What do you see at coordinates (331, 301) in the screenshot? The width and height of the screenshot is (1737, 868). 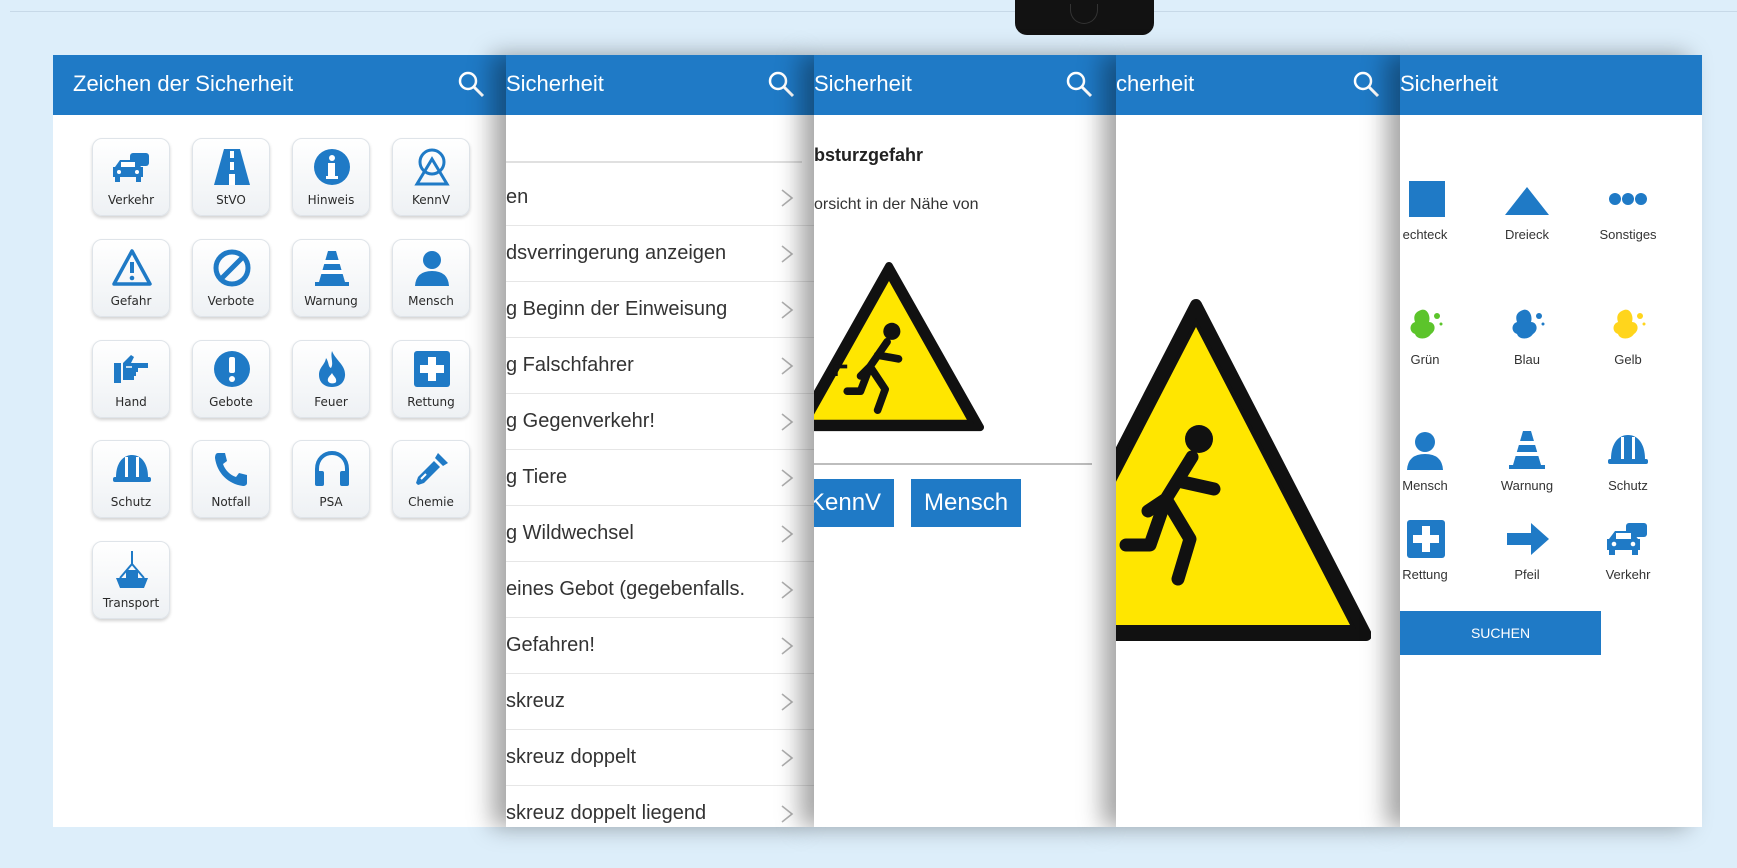 I see `category-label: Warnung` at bounding box center [331, 301].